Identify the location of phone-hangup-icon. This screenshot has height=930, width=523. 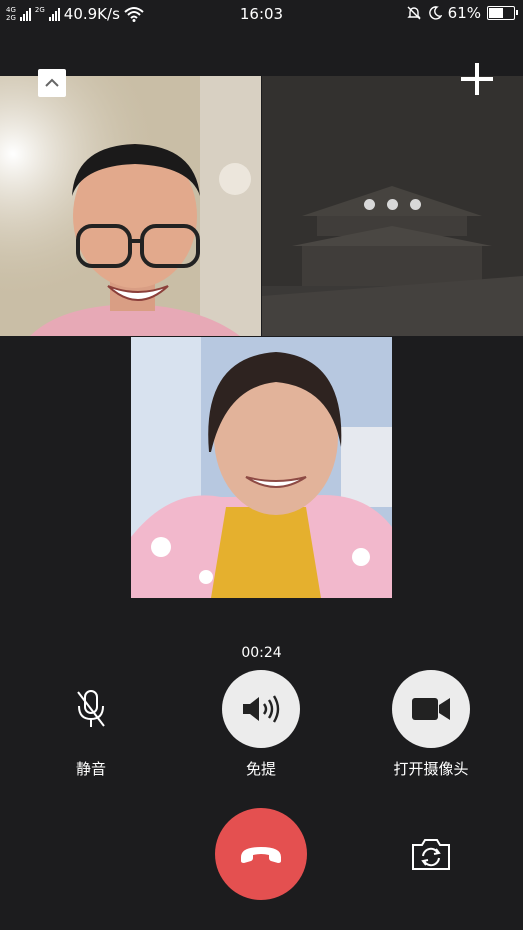
(261, 855).